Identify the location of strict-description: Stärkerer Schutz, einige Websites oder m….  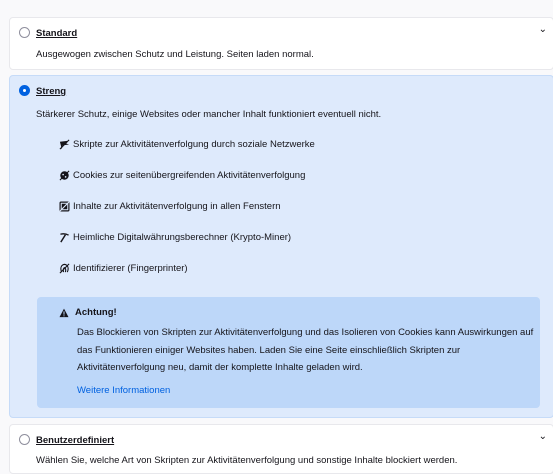
(209, 114).